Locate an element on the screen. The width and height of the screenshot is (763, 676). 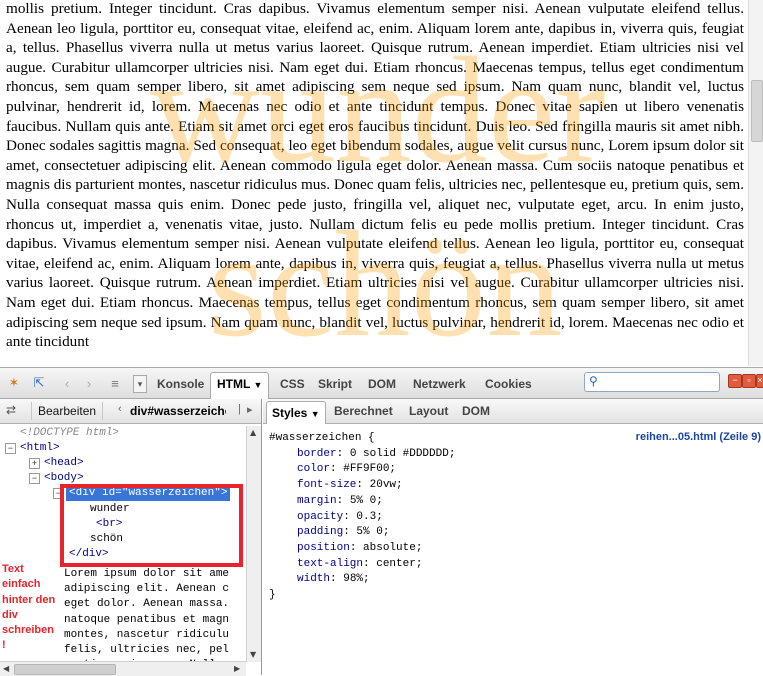
tab-html-label: HTML is located at coordinates (234, 384).